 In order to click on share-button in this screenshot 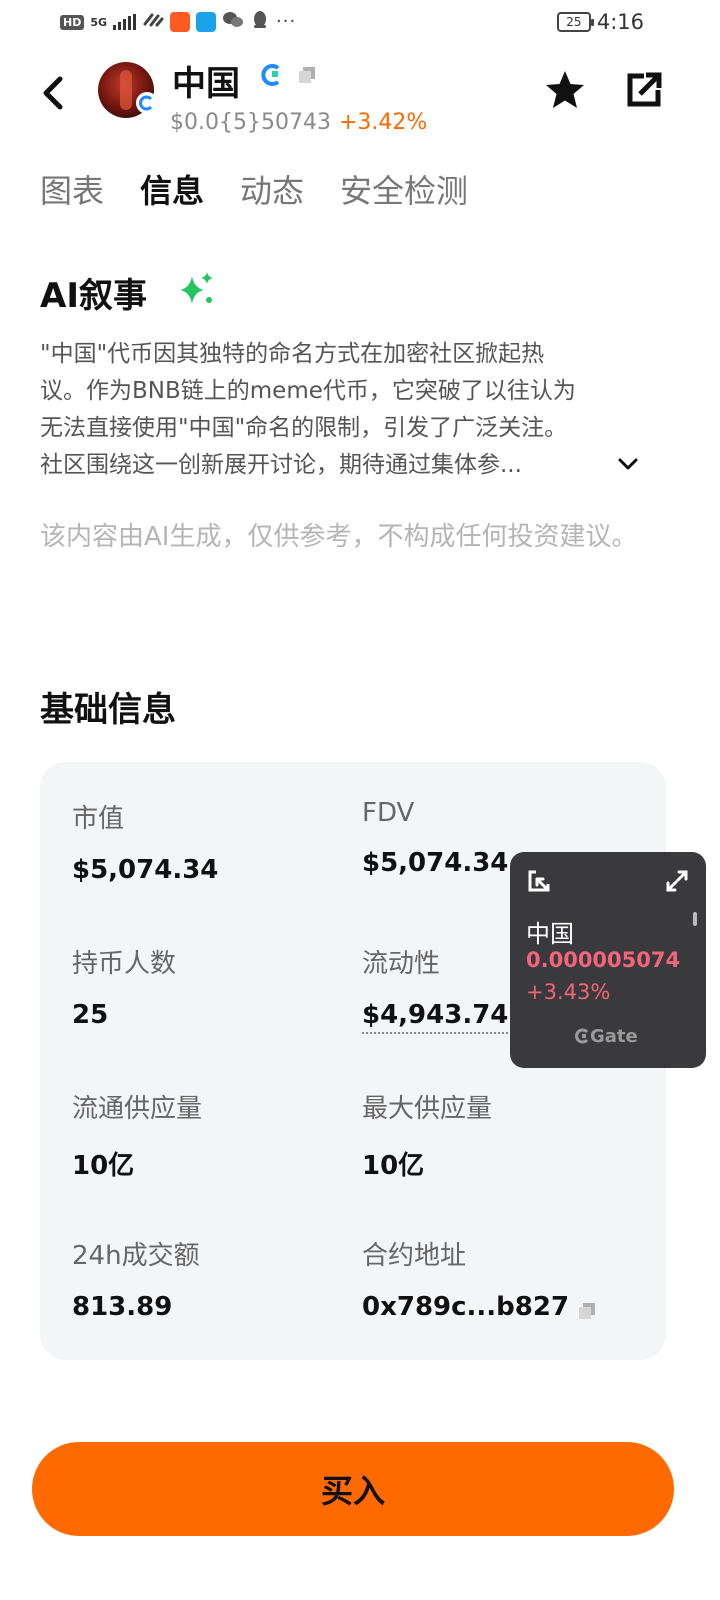, I will do `click(644, 90)`.